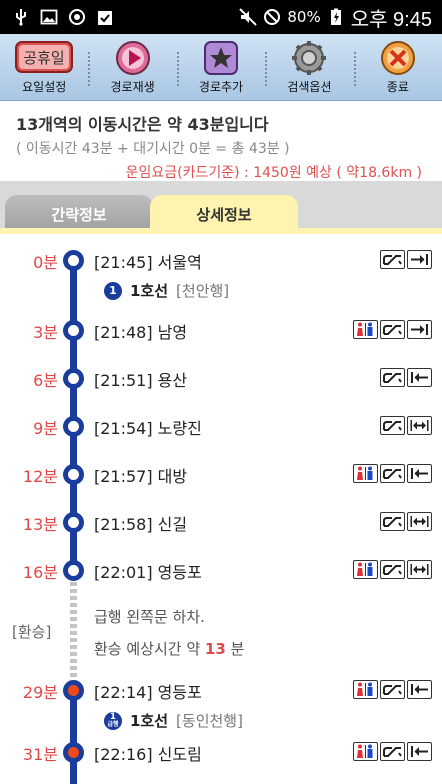 This screenshot has width=442, height=784. What do you see at coordinates (40, 476) in the screenshot?
I see `elapsed-minutes: 12분` at bounding box center [40, 476].